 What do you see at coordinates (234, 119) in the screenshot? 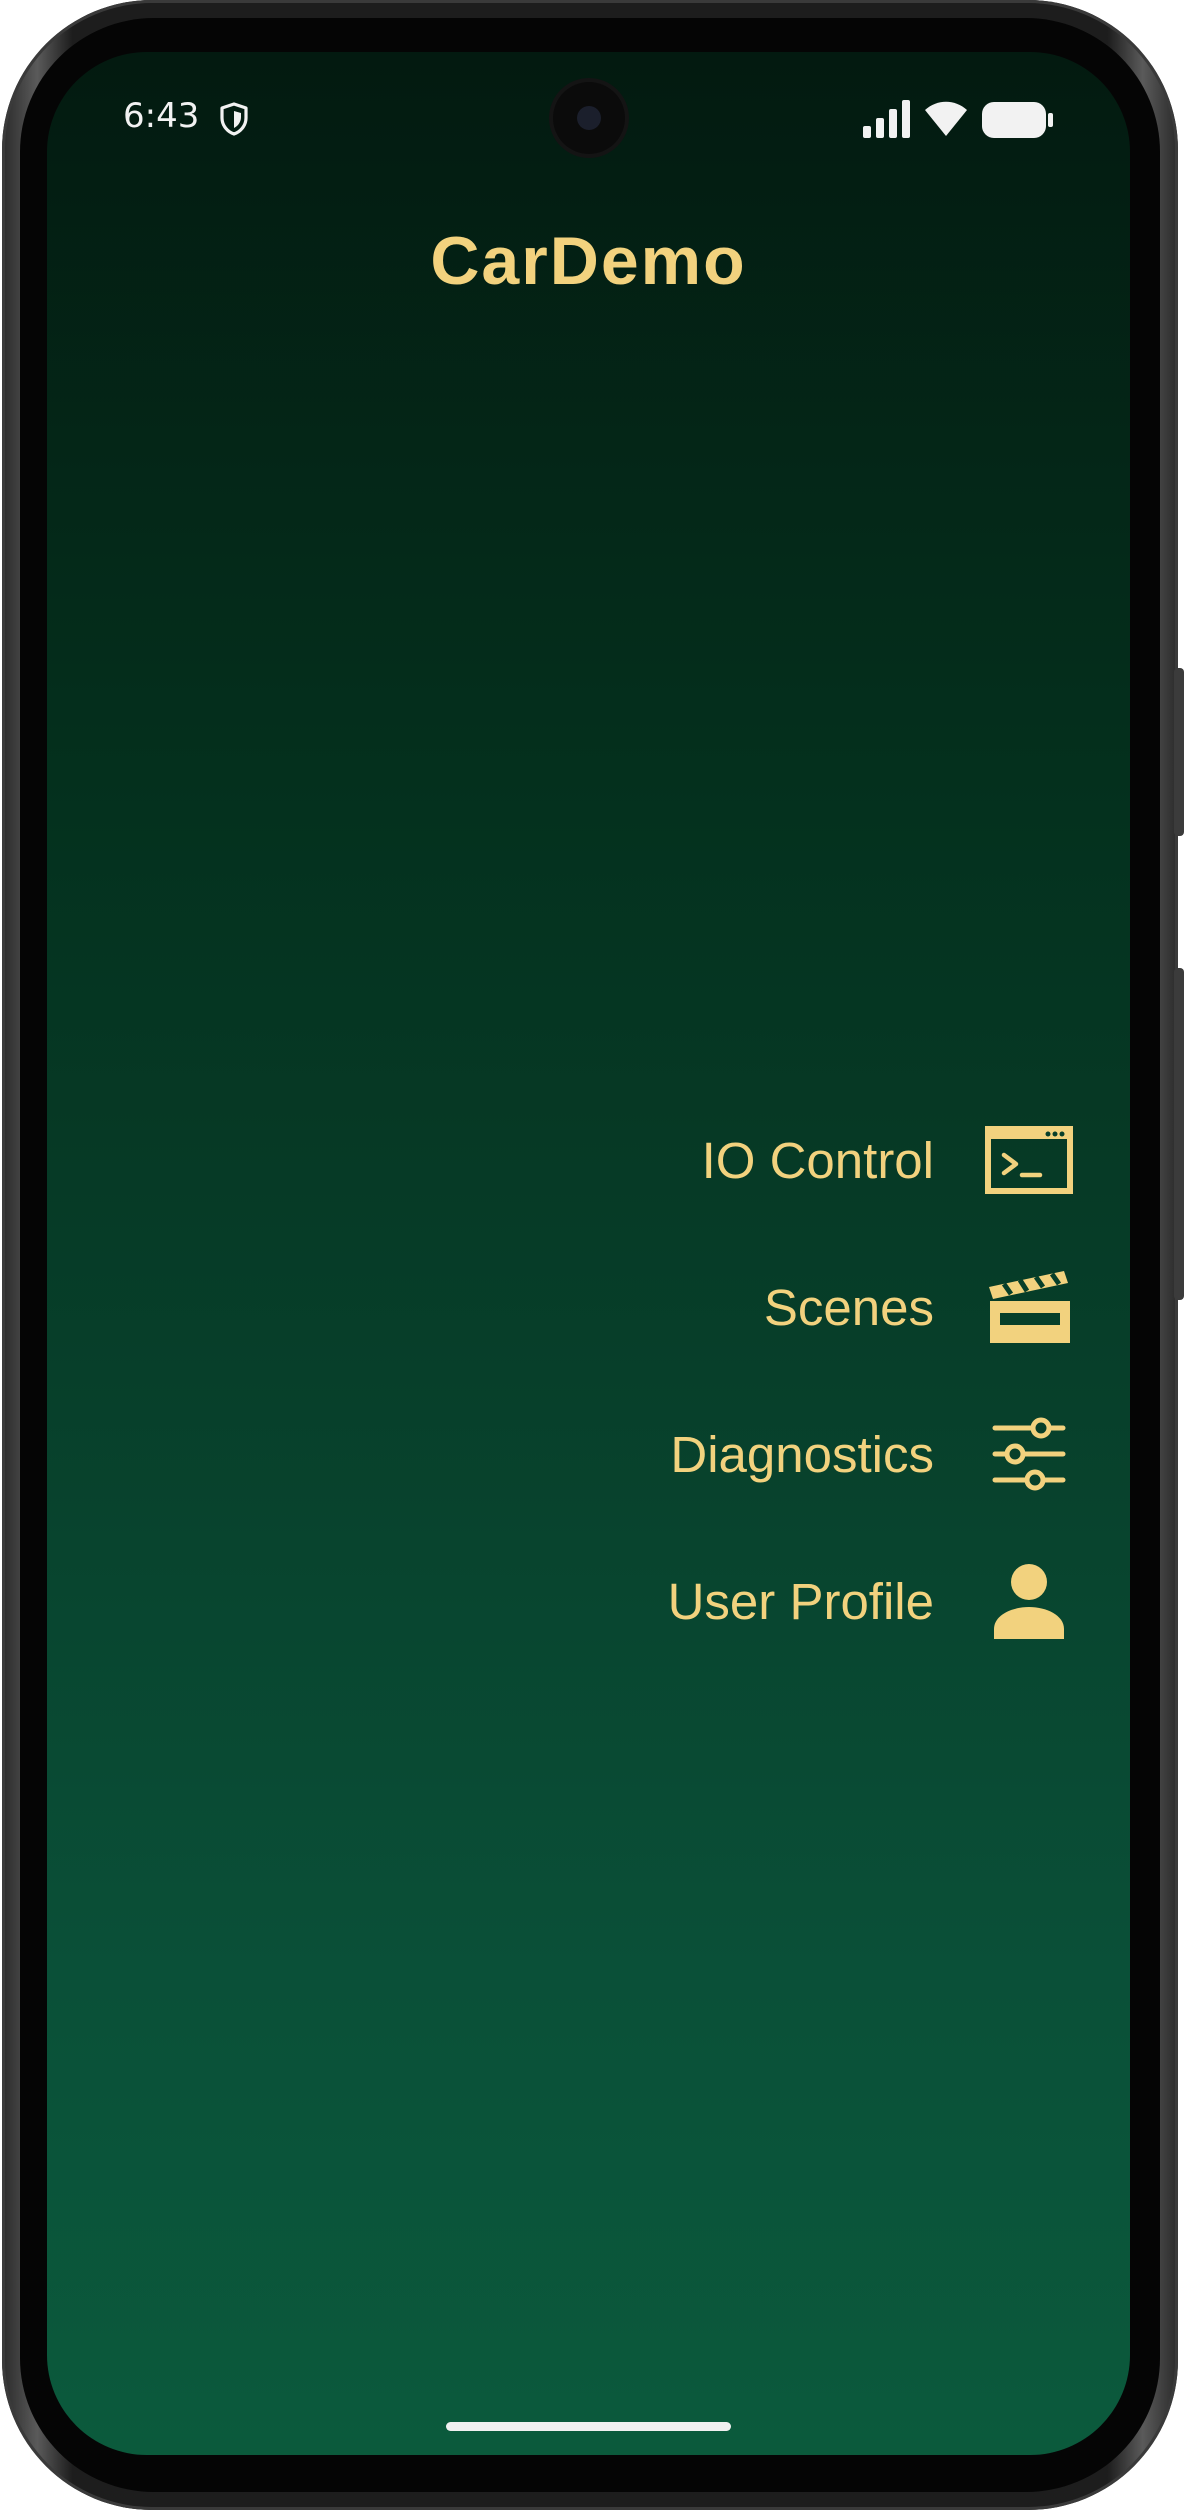
I see `shield-icon` at bounding box center [234, 119].